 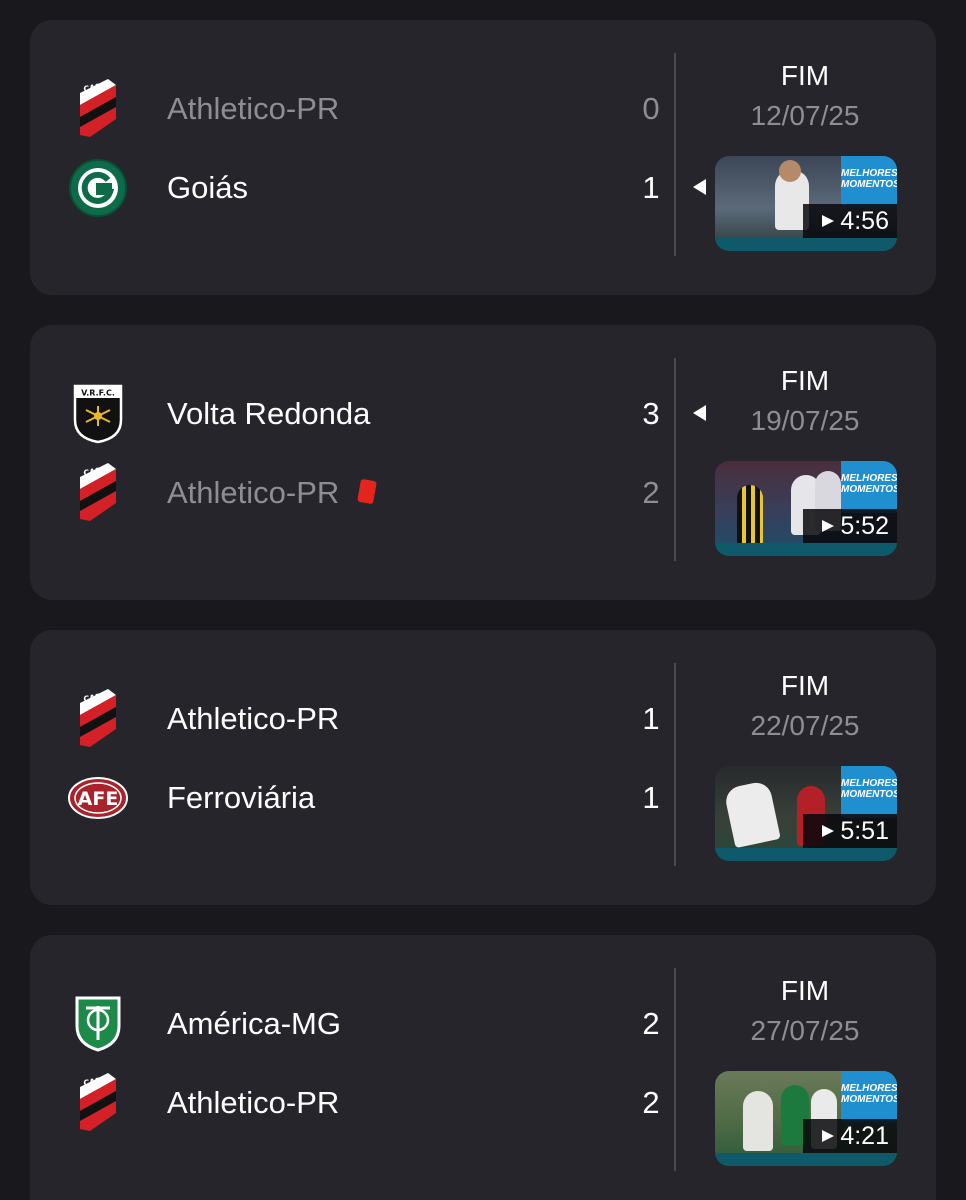 I want to click on video-duration: 5:51, so click(x=850, y=831).